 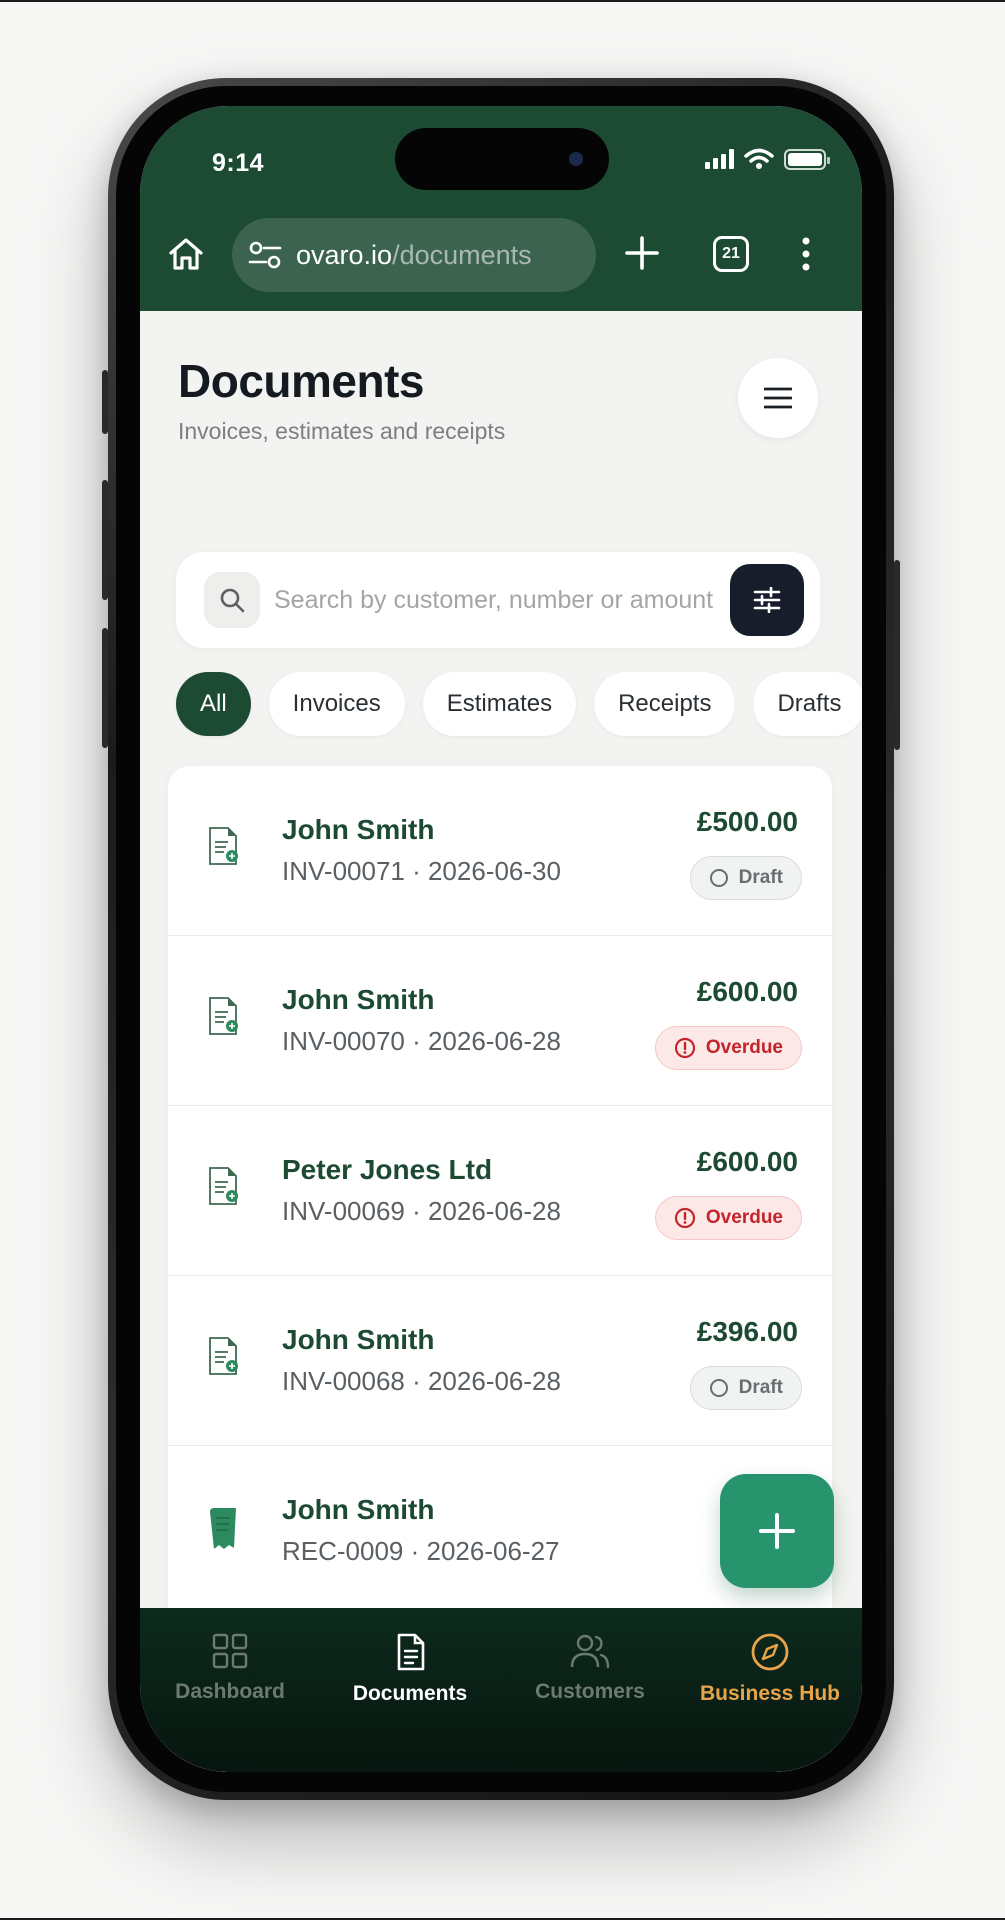 What do you see at coordinates (747, 1331) in the screenshot?
I see `document-amount: £396.00` at bounding box center [747, 1331].